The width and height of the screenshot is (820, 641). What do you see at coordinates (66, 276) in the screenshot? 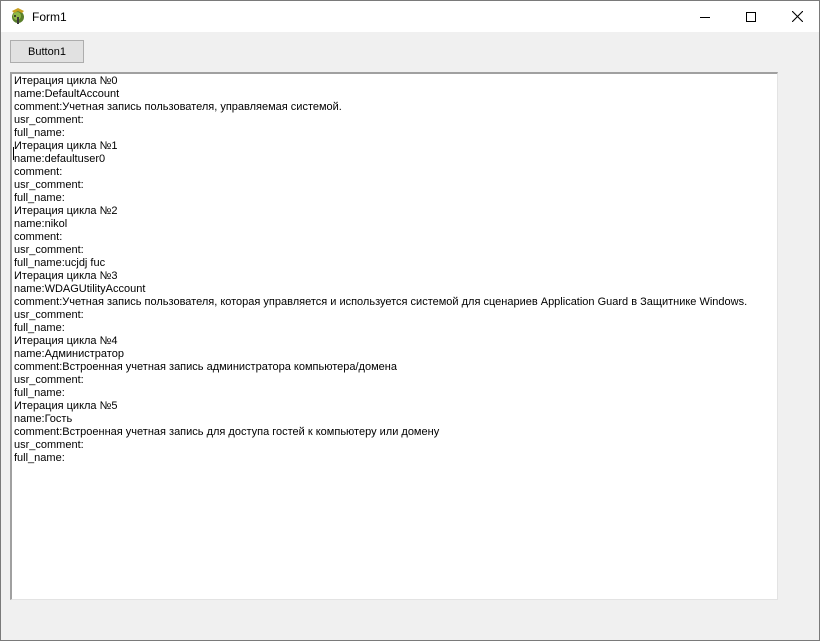
I see `memo-line: Итерация цикла №3` at bounding box center [66, 276].